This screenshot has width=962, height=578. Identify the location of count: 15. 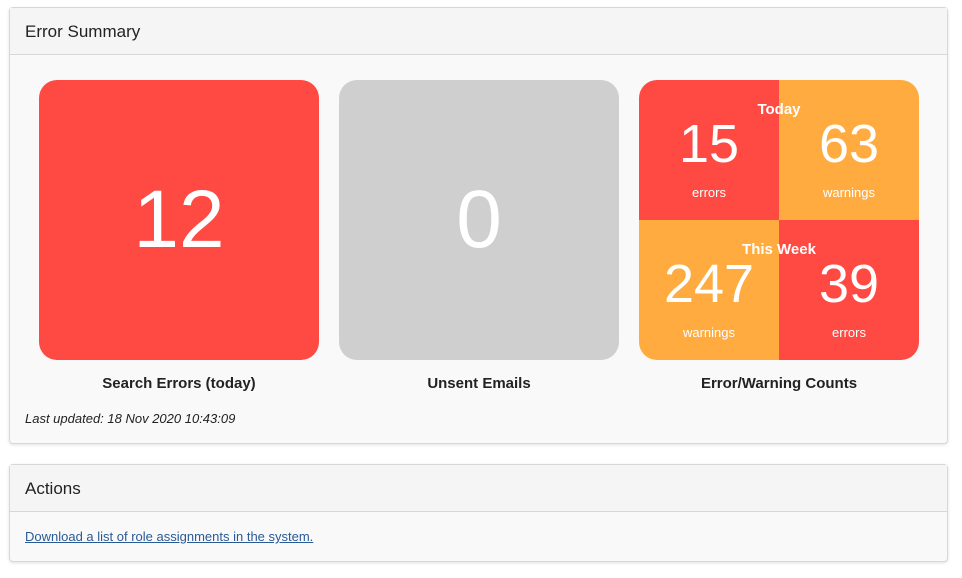
(709, 144).